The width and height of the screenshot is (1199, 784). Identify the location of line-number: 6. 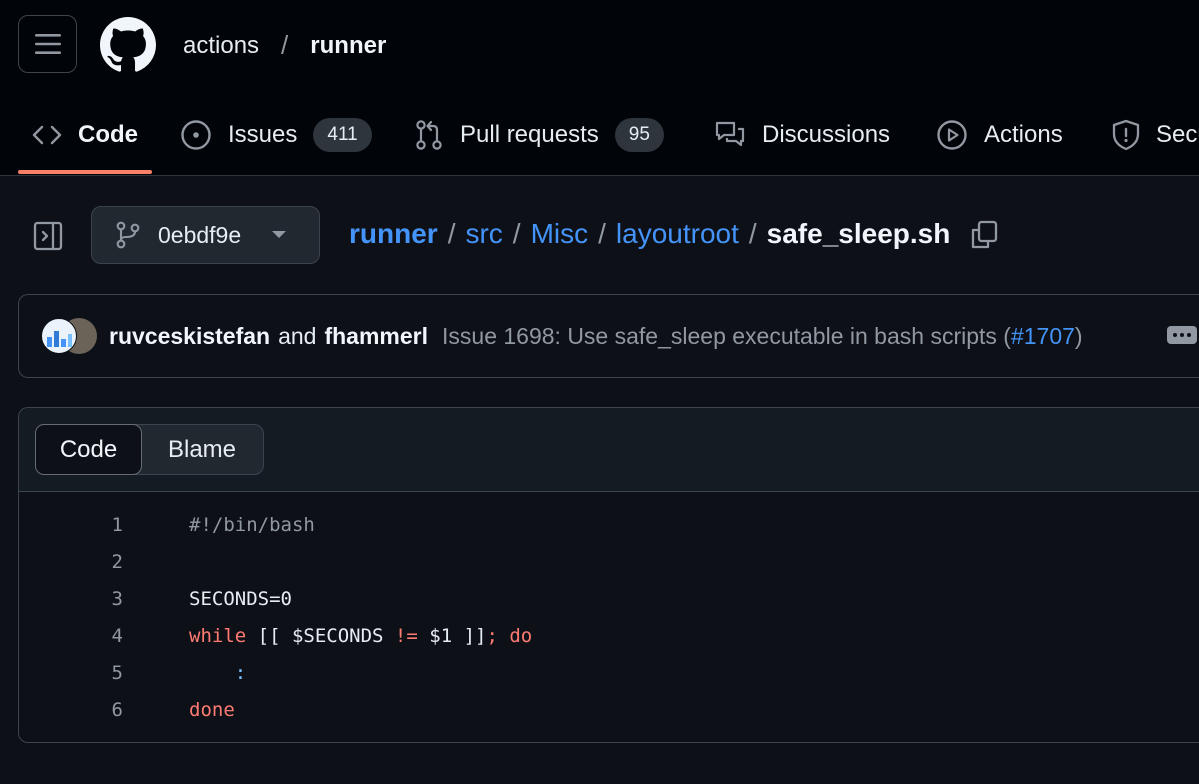
(71, 710).